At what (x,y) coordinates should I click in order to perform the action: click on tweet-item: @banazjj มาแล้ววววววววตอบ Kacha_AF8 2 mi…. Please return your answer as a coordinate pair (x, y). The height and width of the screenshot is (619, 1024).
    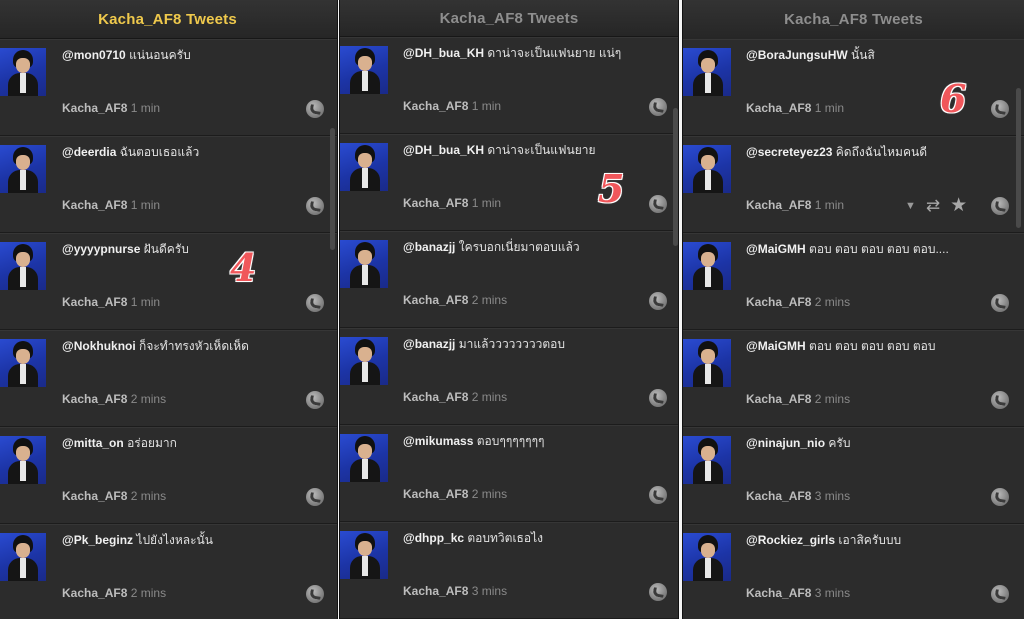
    Looking at the image, I should click on (509, 376).